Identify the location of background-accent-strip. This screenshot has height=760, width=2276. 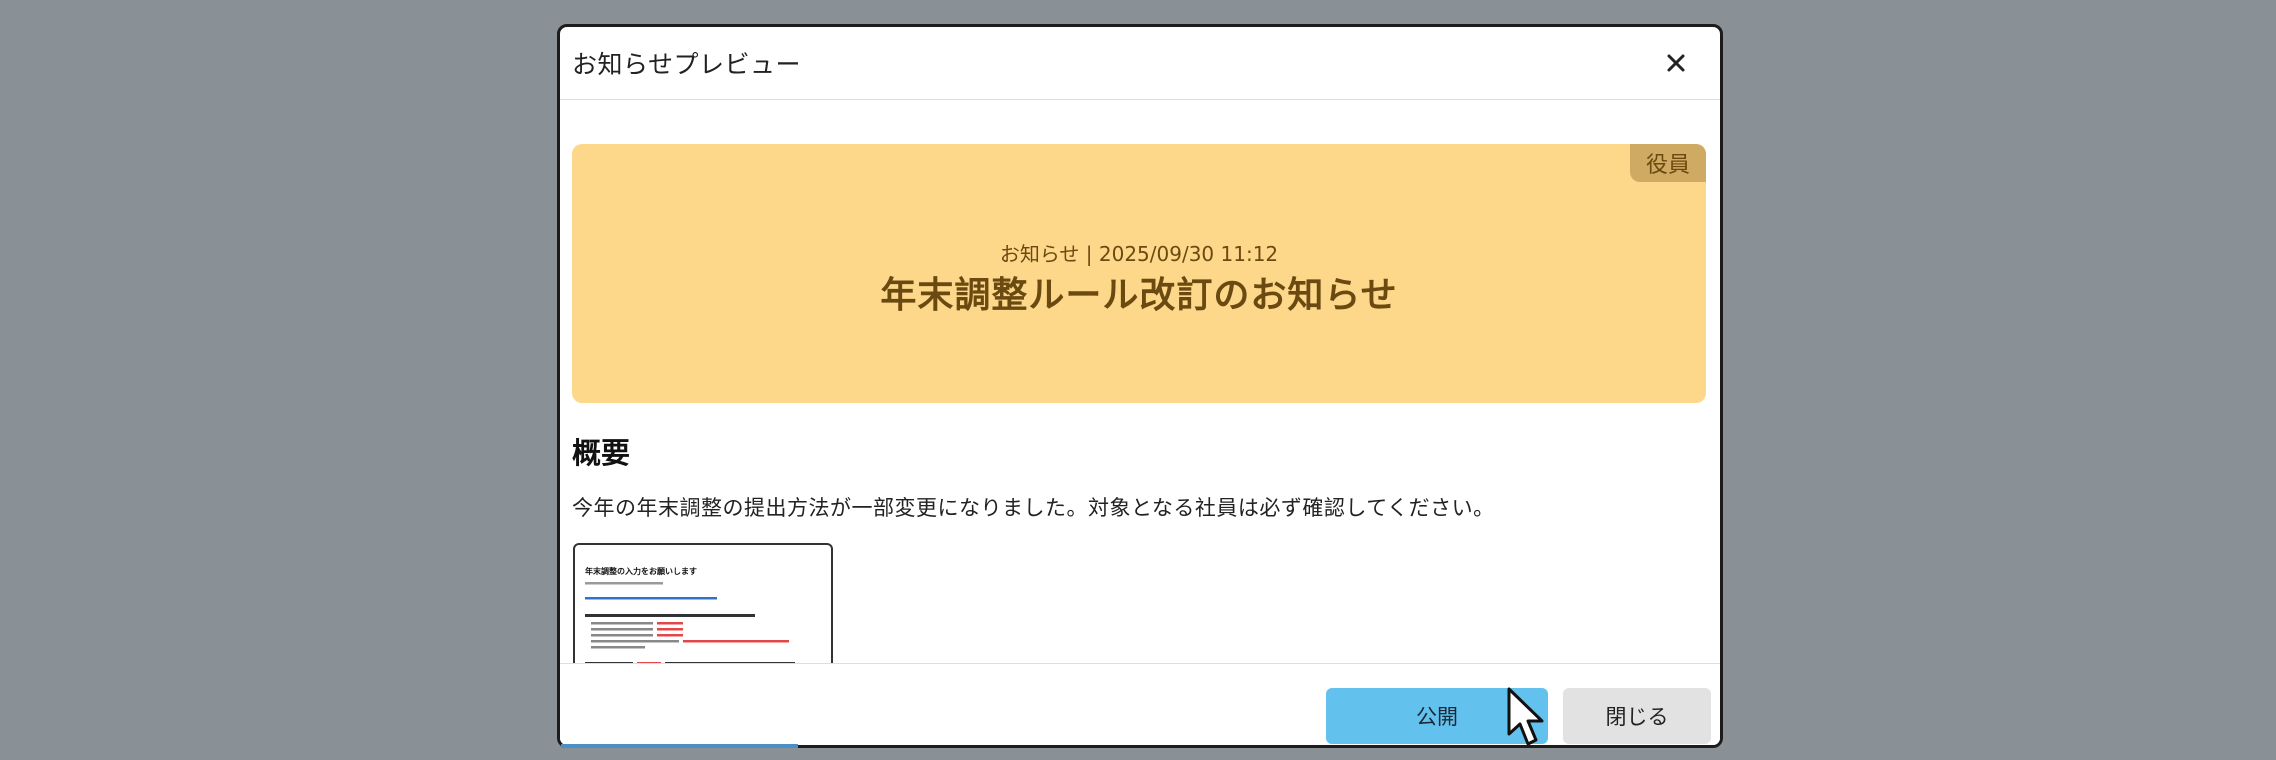
(679, 746).